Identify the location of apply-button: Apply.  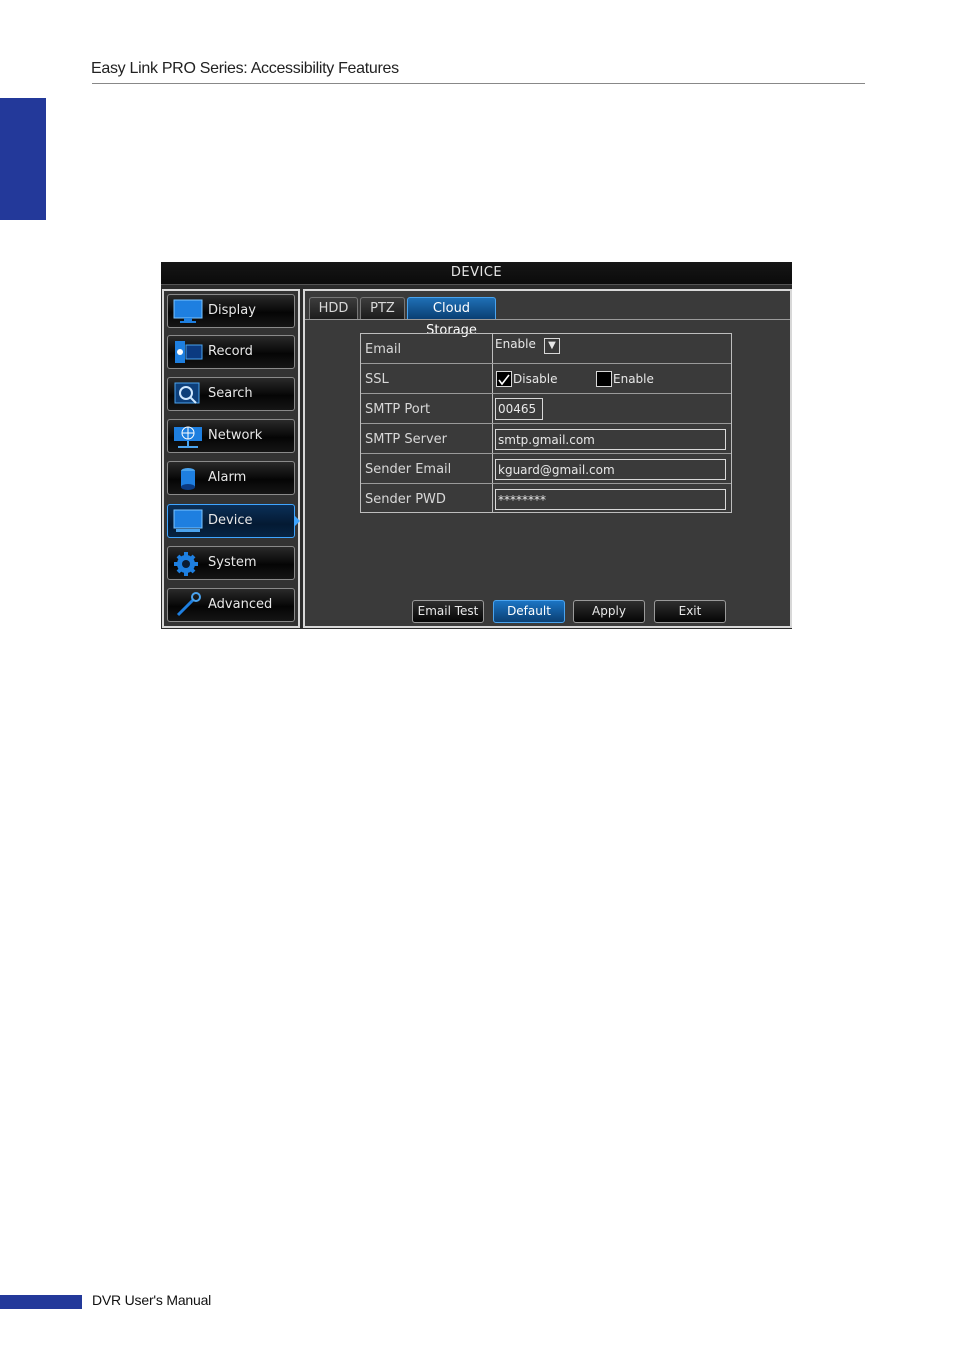
(609, 611).